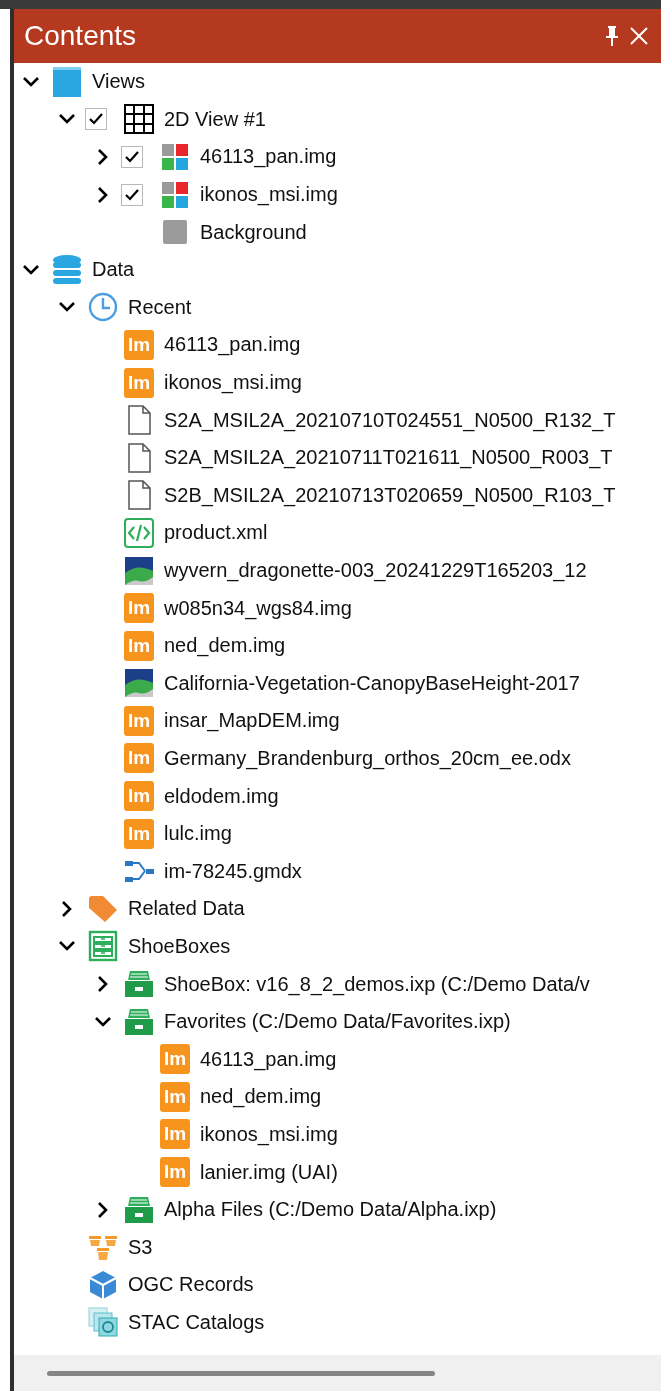 The image size is (661, 1391). I want to click on tree-item: 2D View #1, so click(215, 119).